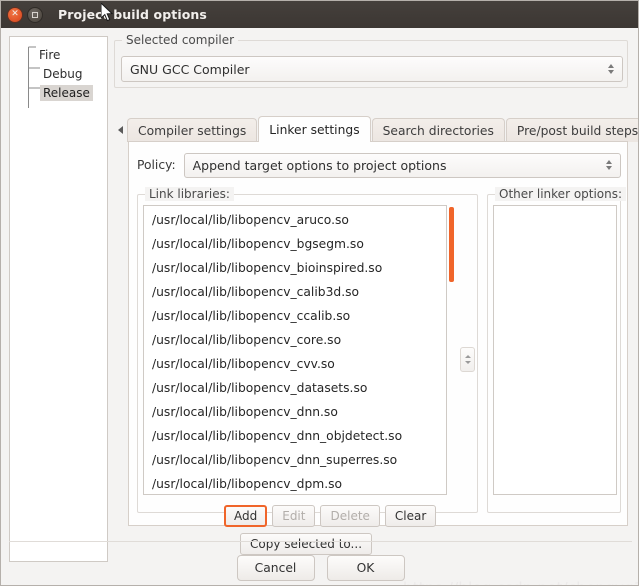 This screenshot has width=639, height=586. Describe the element at coordinates (50, 54) in the screenshot. I see `tree-item-label: Fire` at that location.